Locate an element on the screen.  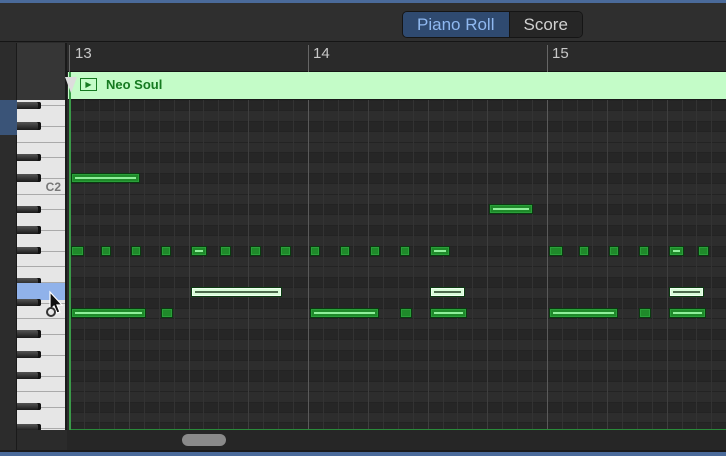
view-segmented-control: Piano Roll Score is located at coordinates (492, 24).